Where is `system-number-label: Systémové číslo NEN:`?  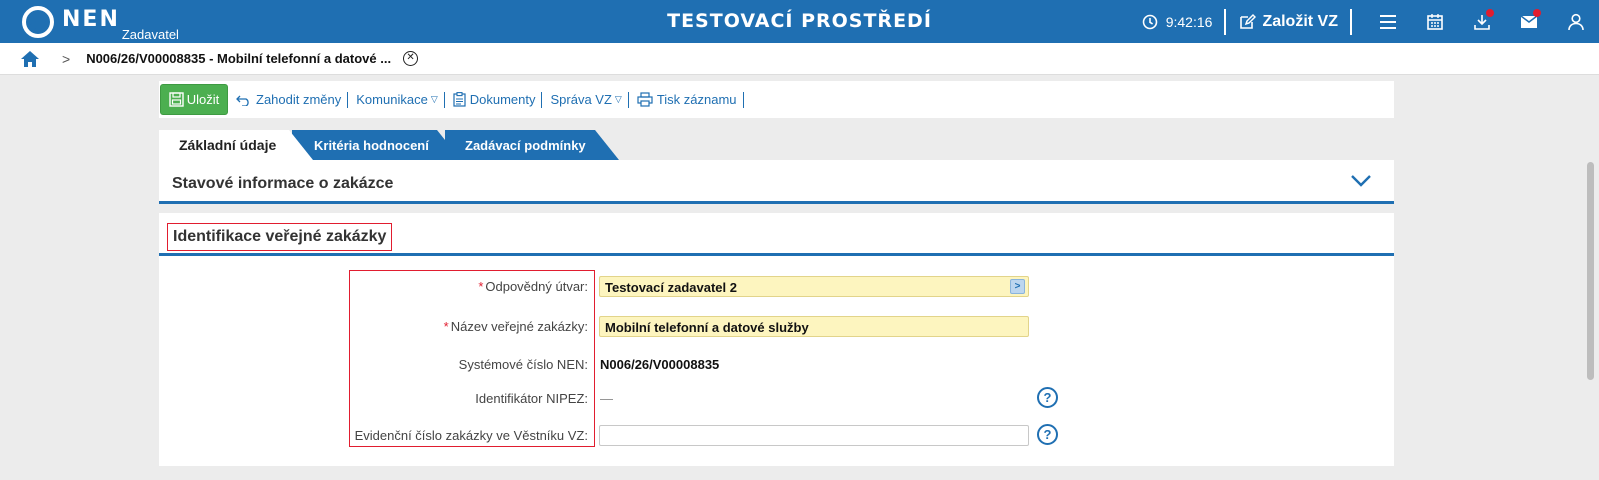
system-number-label: Systémové číslo NEN: is located at coordinates (523, 364).